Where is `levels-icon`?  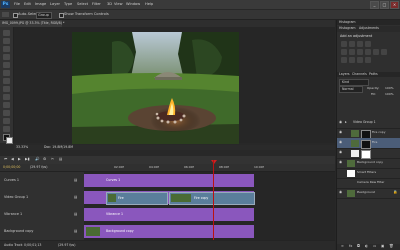 levels-icon is located at coordinates (352, 44).